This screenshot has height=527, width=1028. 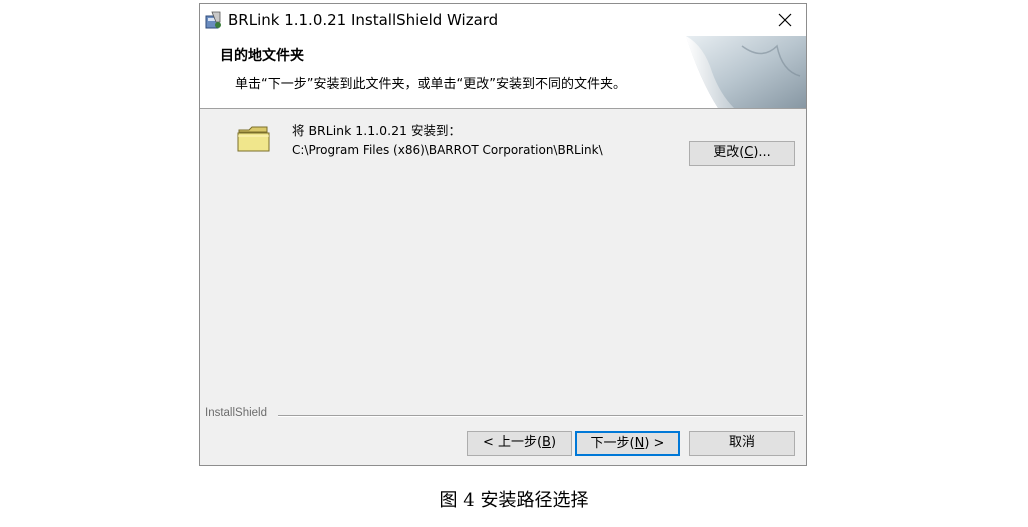 What do you see at coordinates (514, 500) in the screenshot?
I see `figure-caption: 图 4 安装路径选择` at bounding box center [514, 500].